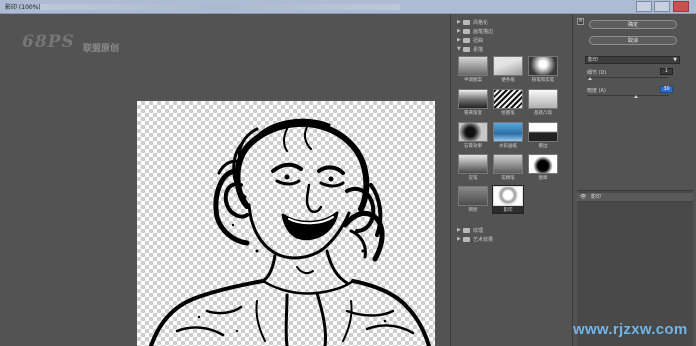 The width and height of the screenshot is (696, 346). I want to click on darkness-label: 暗度 (A), so click(596, 91).